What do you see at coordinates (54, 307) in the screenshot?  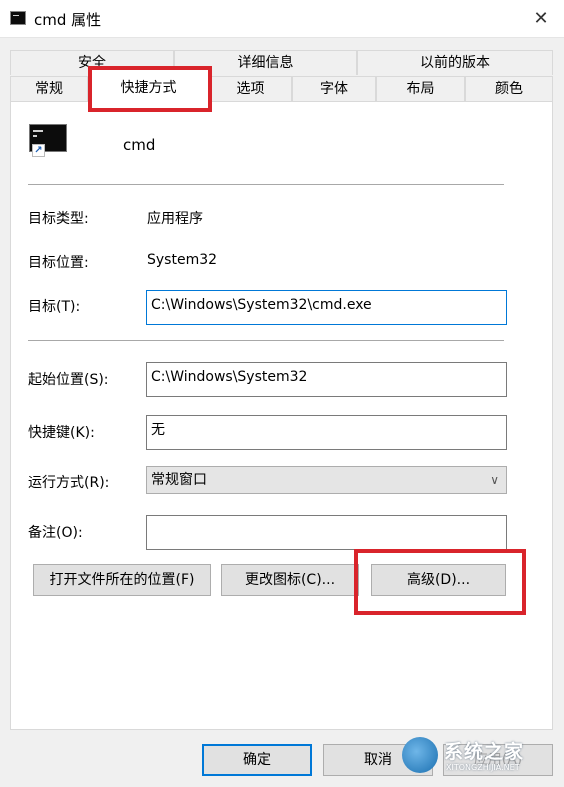 I see `target-label: 目标(T):` at bounding box center [54, 307].